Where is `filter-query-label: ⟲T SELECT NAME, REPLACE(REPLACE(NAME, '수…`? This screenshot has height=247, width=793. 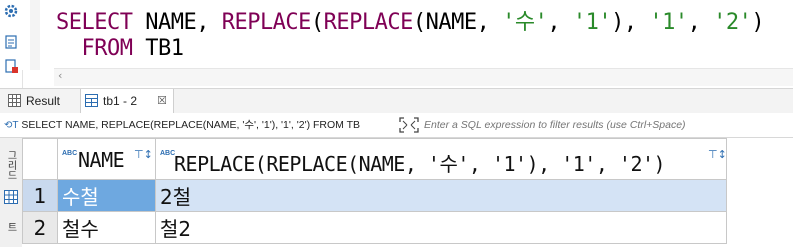
filter-query-label: ⟲T SELECT NAME, REPLACE(REPLACE(NAME, '수… is located at coordinates (182, 125).